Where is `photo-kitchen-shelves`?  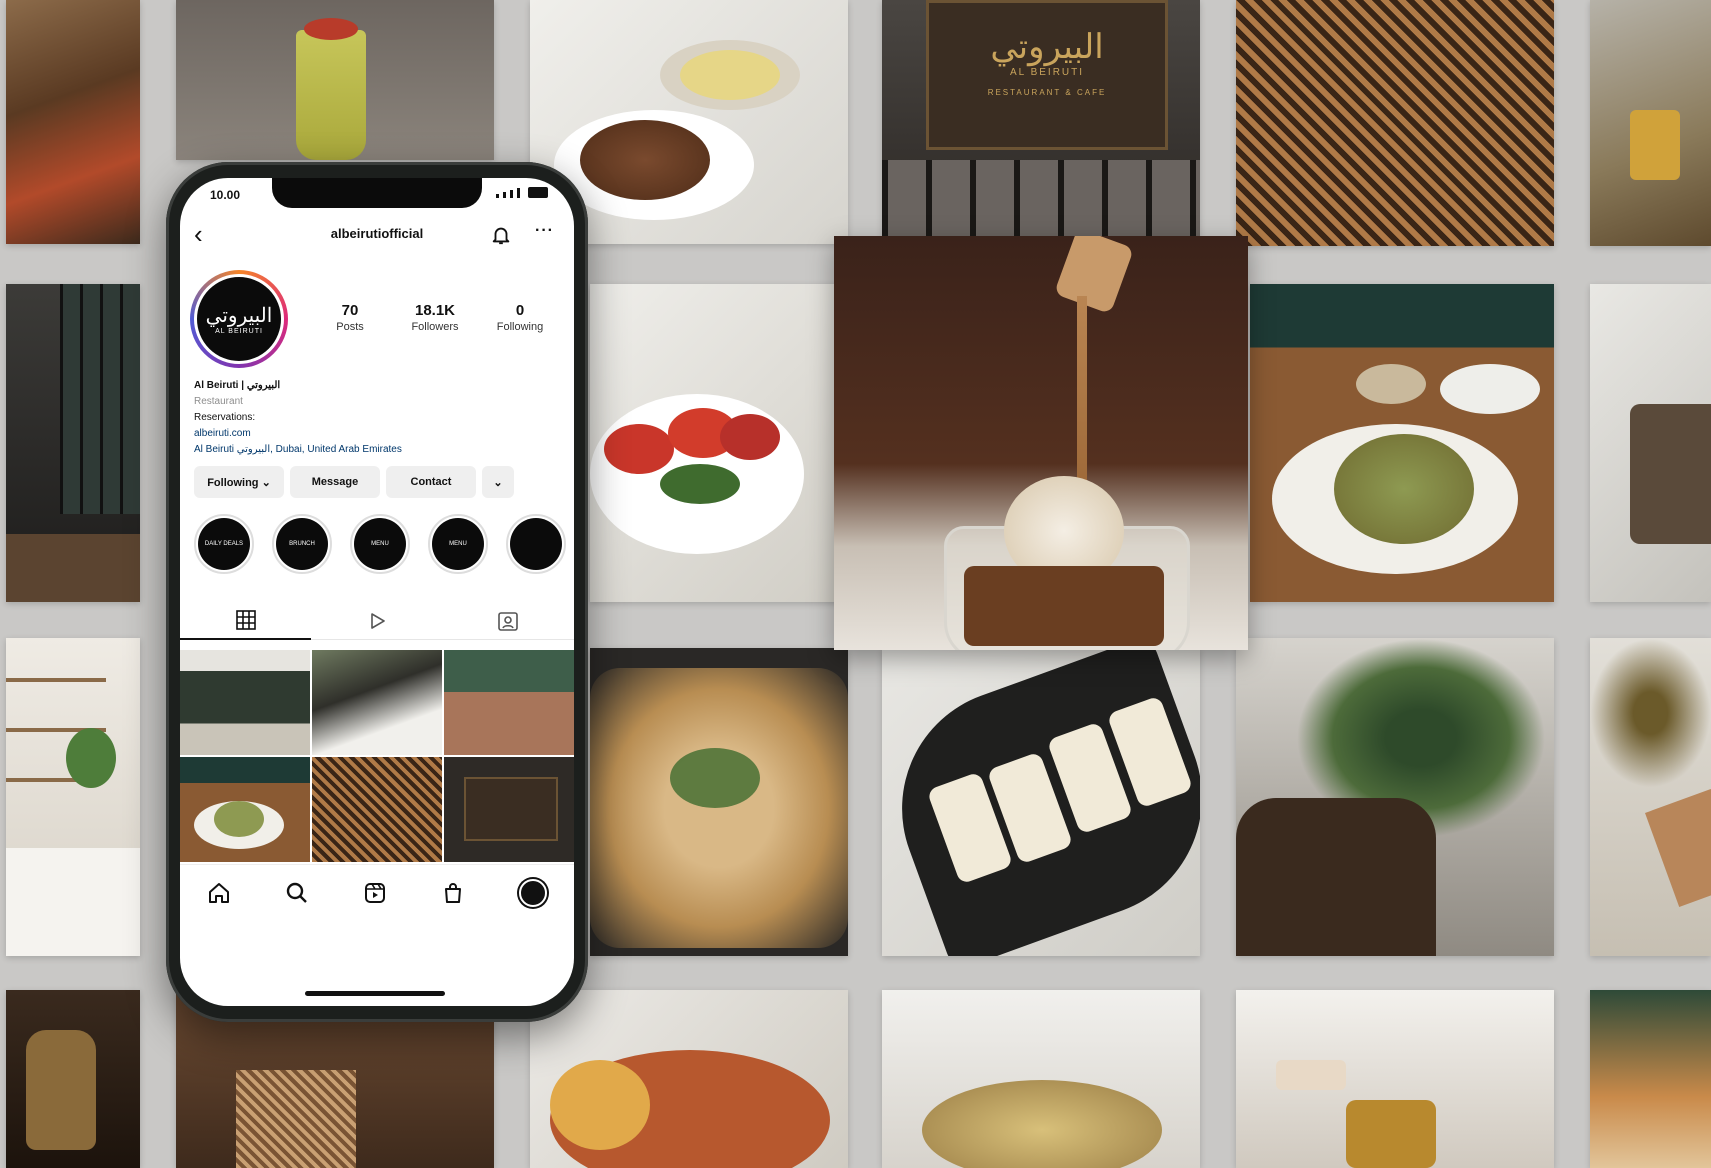
photo-kitchen-shelves is located at coordinates (73, 797).